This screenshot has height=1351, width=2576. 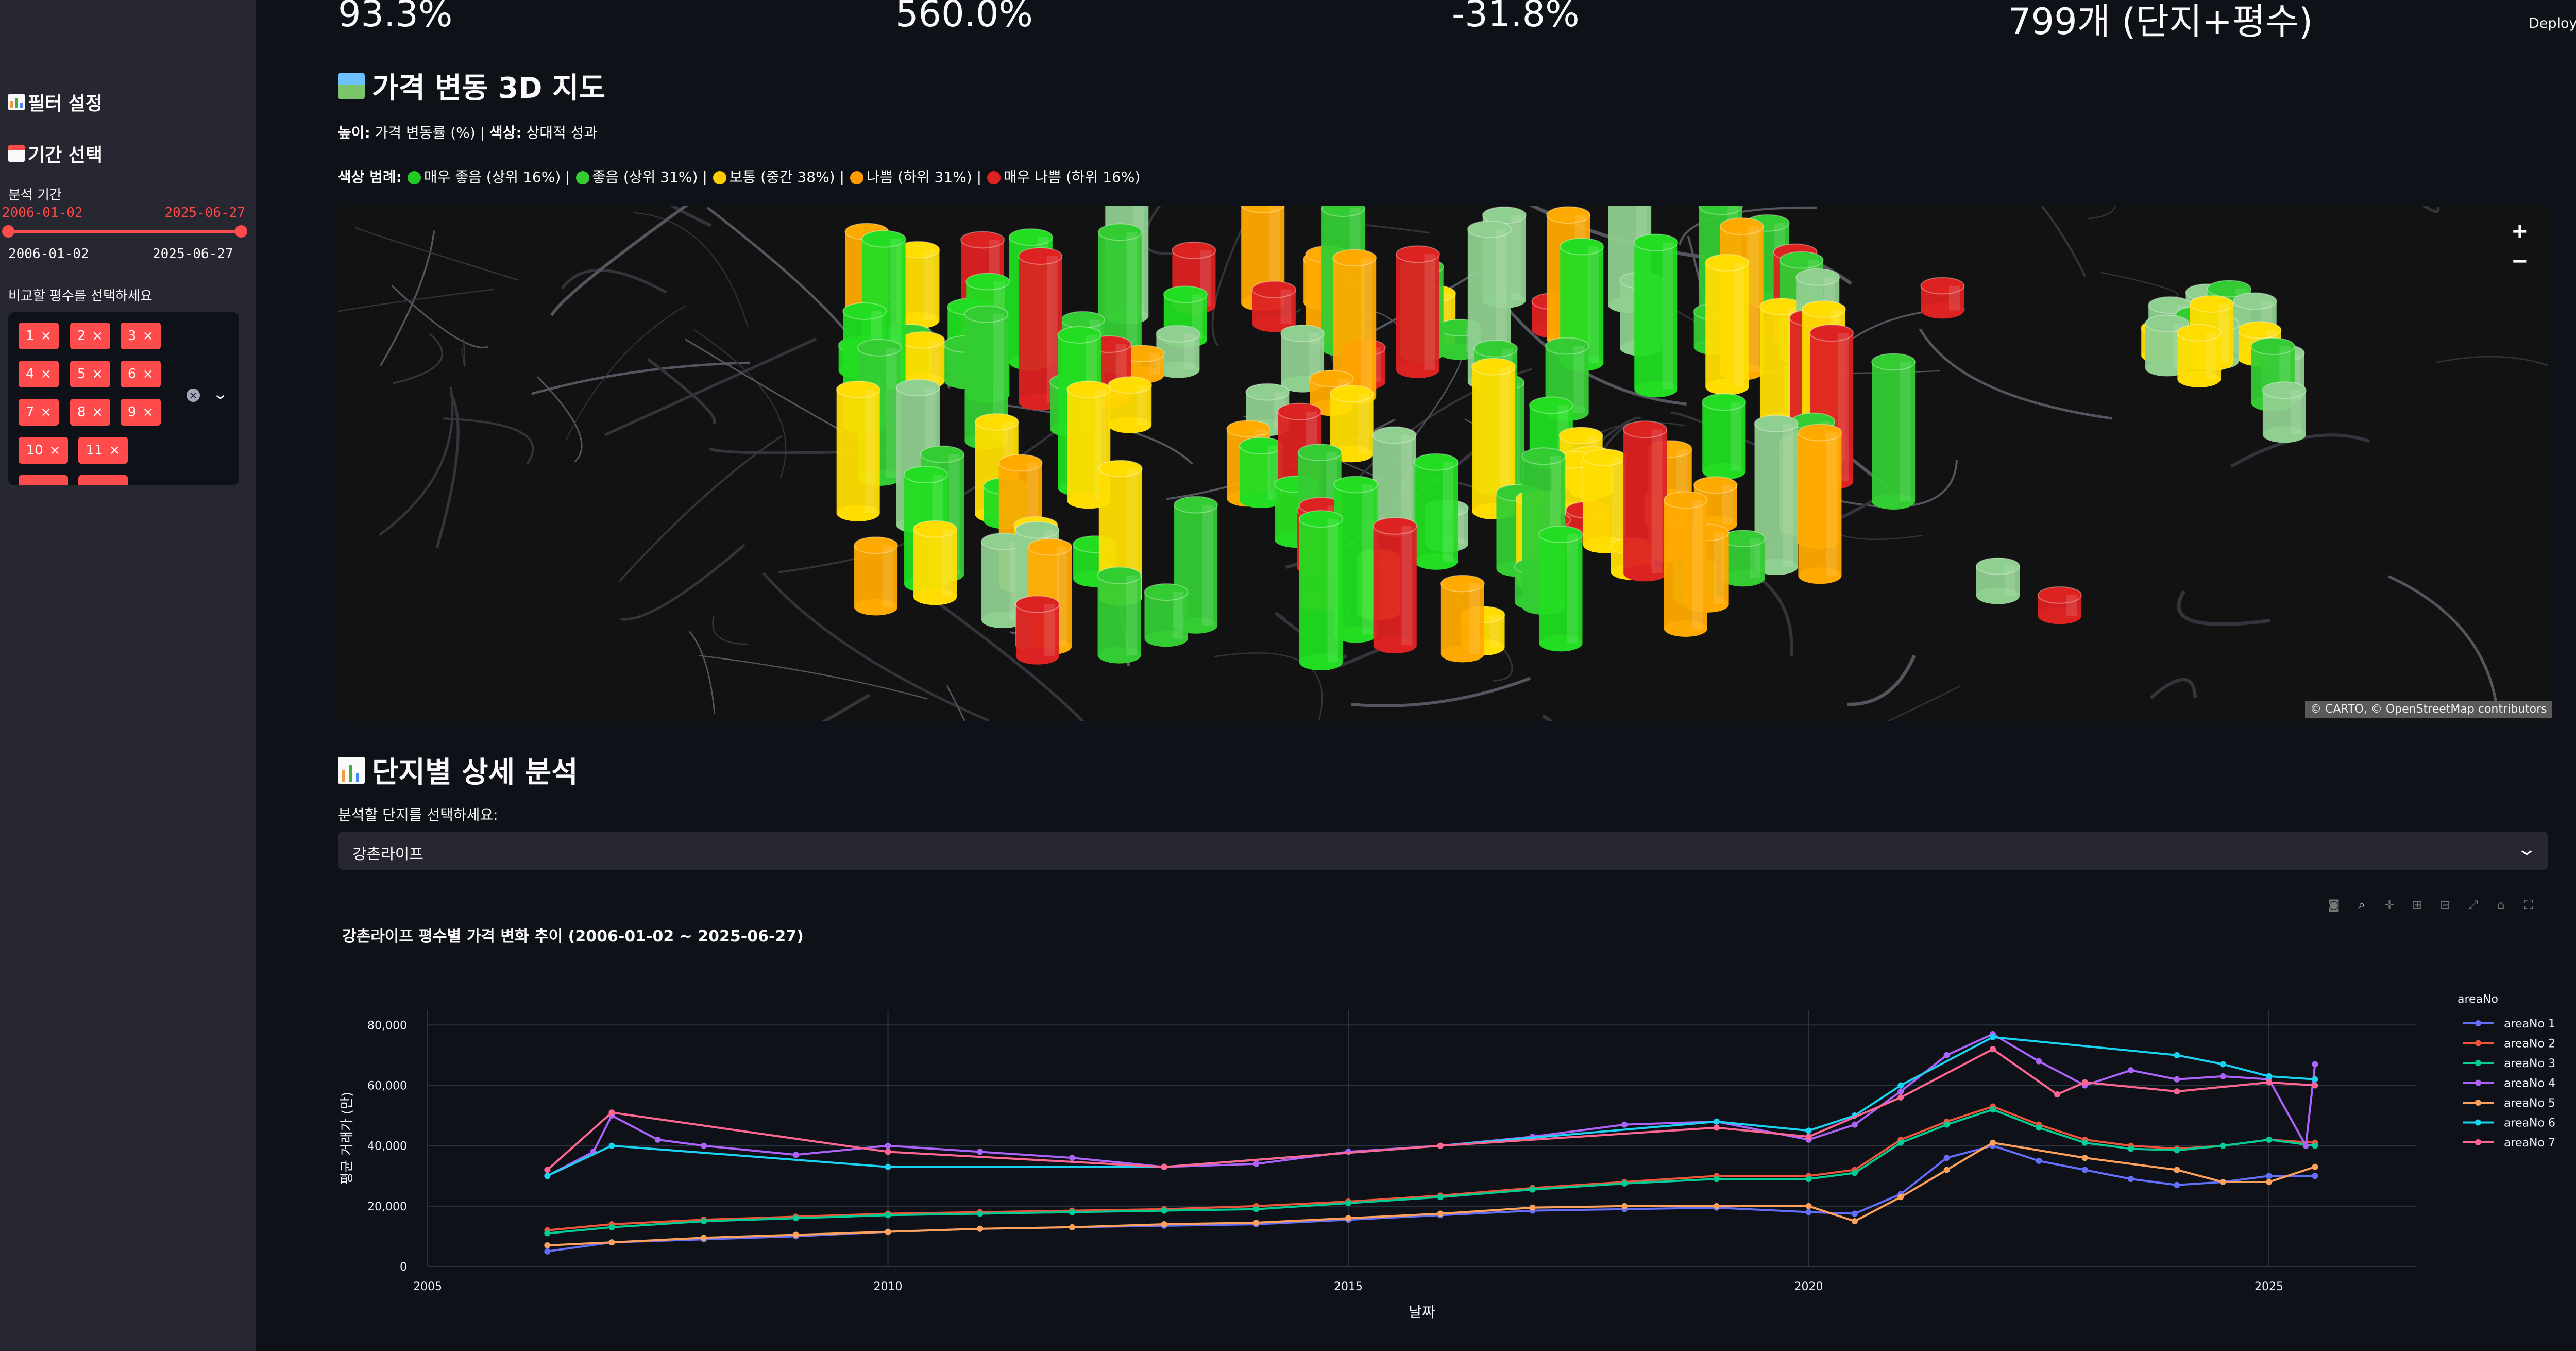 I want to click on chart-legend-item: areaNo 6, so click(x=2509, y=1123).